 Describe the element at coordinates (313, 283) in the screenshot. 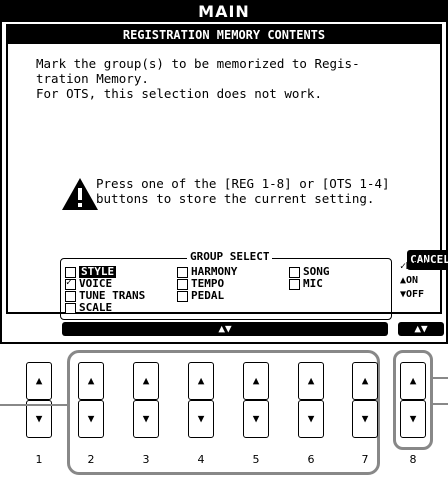

I see `checkbox-label: MIC` at that location.